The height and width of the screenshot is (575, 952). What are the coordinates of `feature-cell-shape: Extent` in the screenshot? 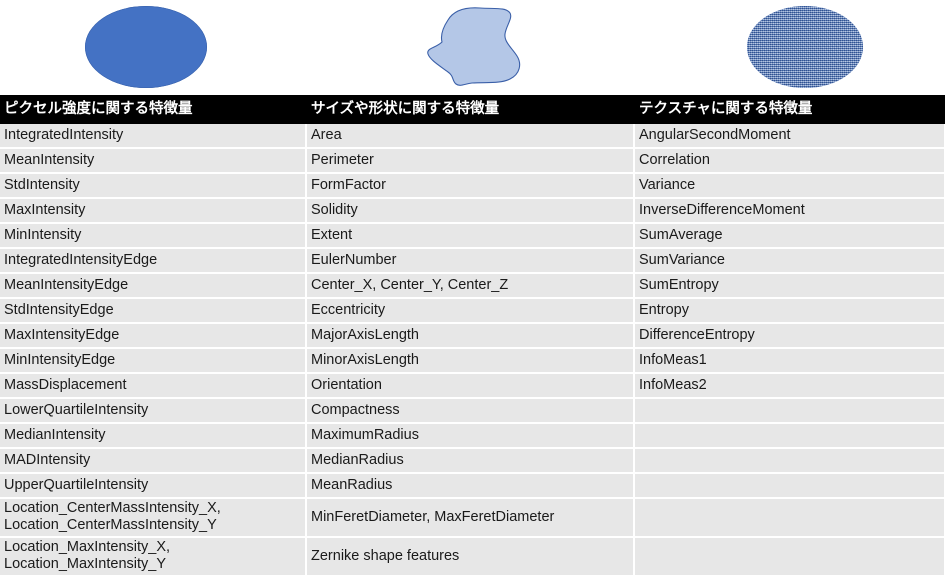 It's located at (470, 236).